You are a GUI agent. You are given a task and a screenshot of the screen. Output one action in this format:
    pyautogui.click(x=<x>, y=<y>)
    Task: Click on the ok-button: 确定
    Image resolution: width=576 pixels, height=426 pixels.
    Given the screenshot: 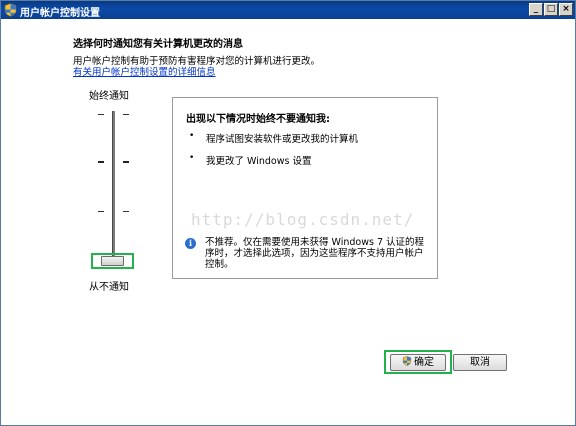 What is the action you would take?
    pyautogui.click(x=418, y=362)
    